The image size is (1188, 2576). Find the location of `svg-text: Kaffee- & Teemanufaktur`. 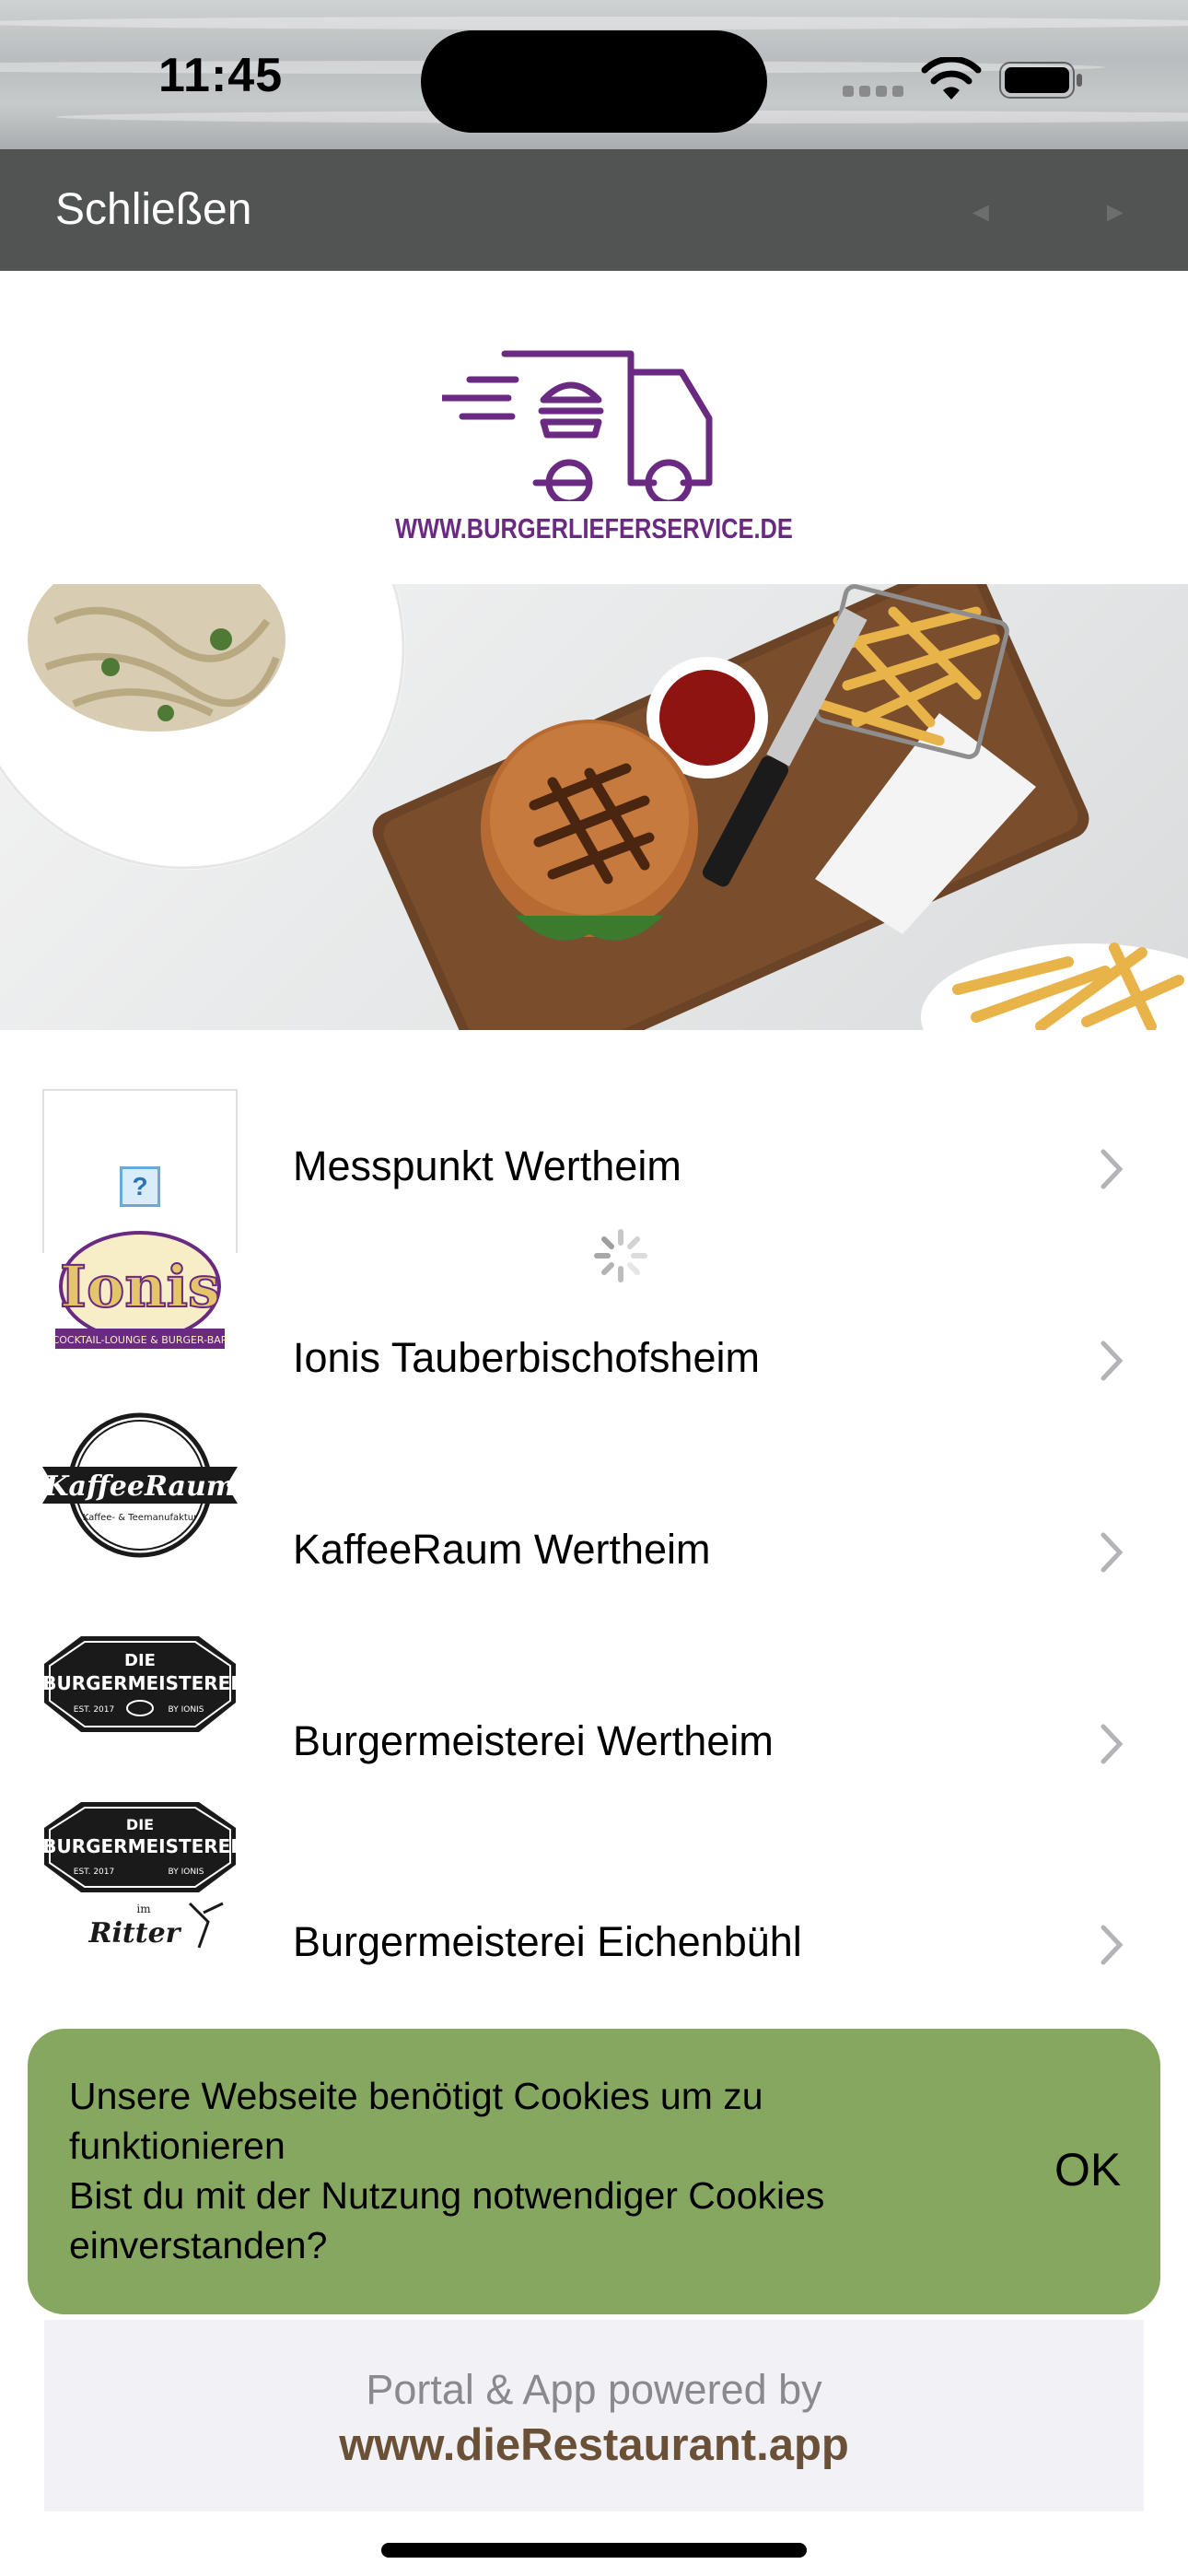

svg-text: Kaffee- & Teemanufaktur is located at coordinates (140, 1518).